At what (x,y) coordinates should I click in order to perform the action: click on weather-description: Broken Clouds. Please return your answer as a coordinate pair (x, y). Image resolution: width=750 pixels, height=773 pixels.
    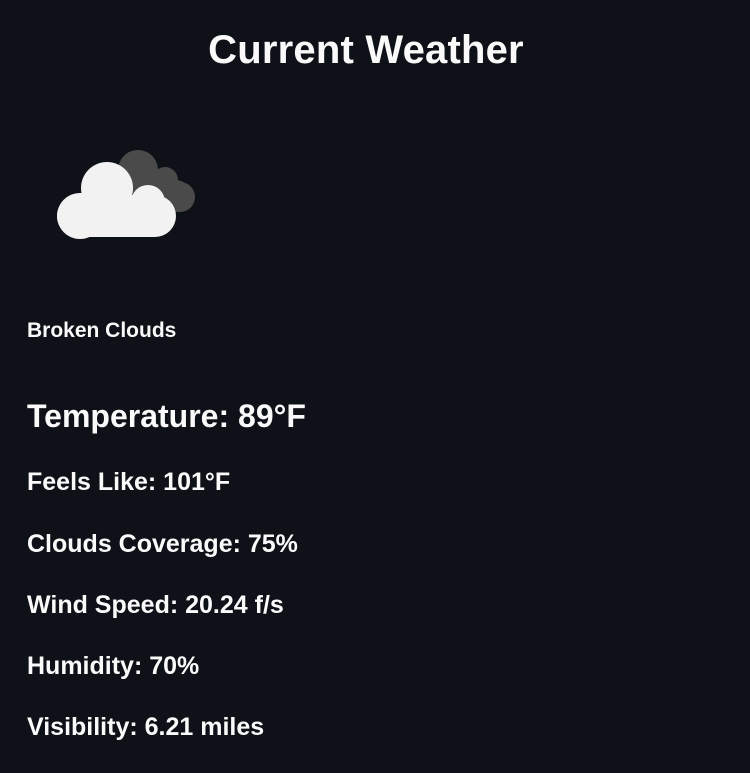
    Looking at the image, I should click on (102, 330).